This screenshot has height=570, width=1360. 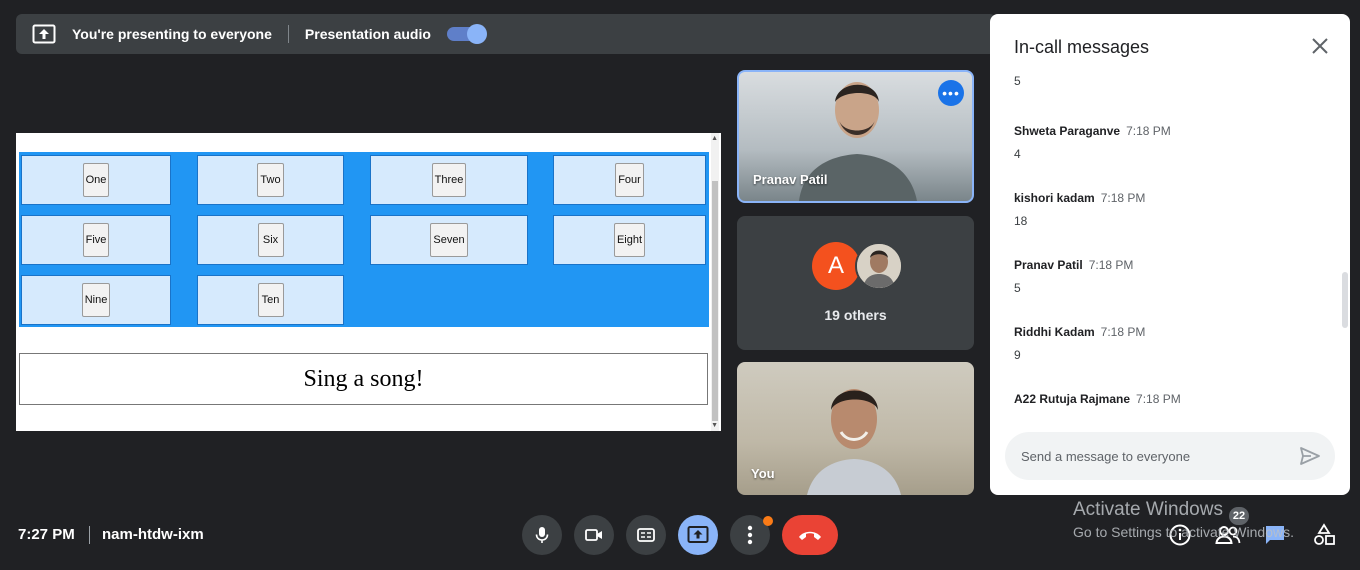 I want to click on close-icon, so click(x=1320, y=46).